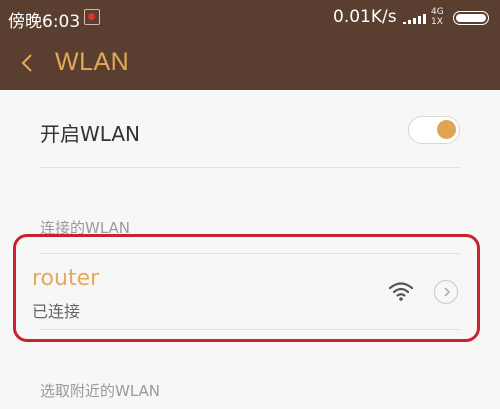 The height and width of the screenshot is (409, 500). Describe the element at coordinates (446, 292) in the screenshot. I see `network-details-icon` at that location.